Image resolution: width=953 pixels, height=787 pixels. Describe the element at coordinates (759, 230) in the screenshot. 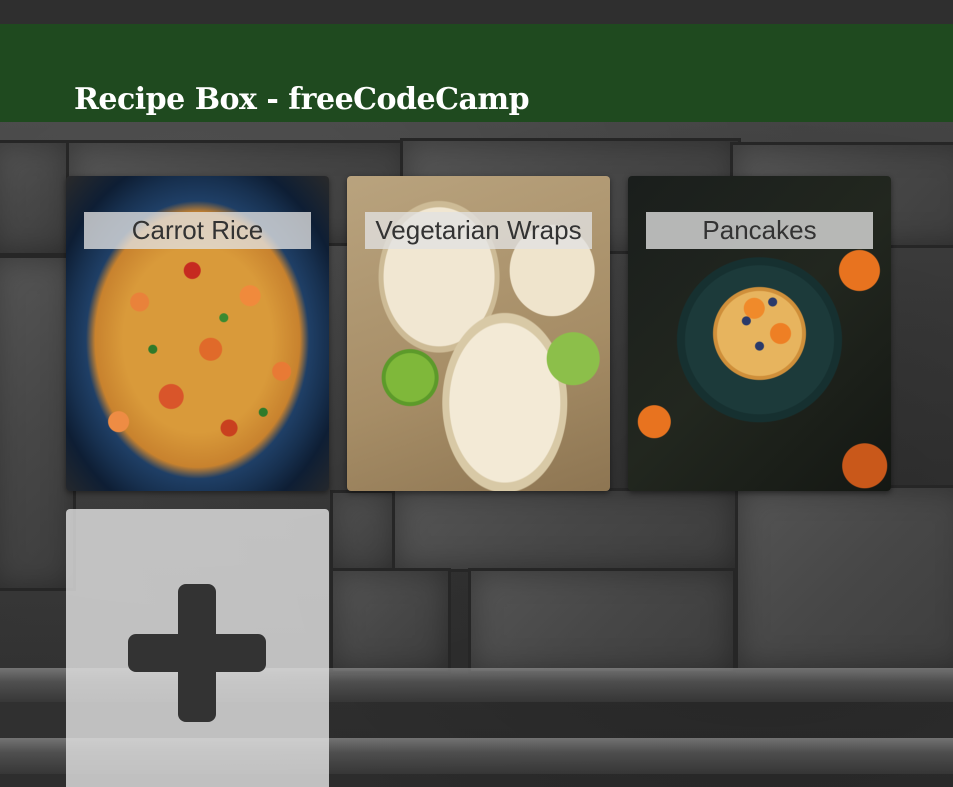

I see `recipe-title: Pancakes` at that location.